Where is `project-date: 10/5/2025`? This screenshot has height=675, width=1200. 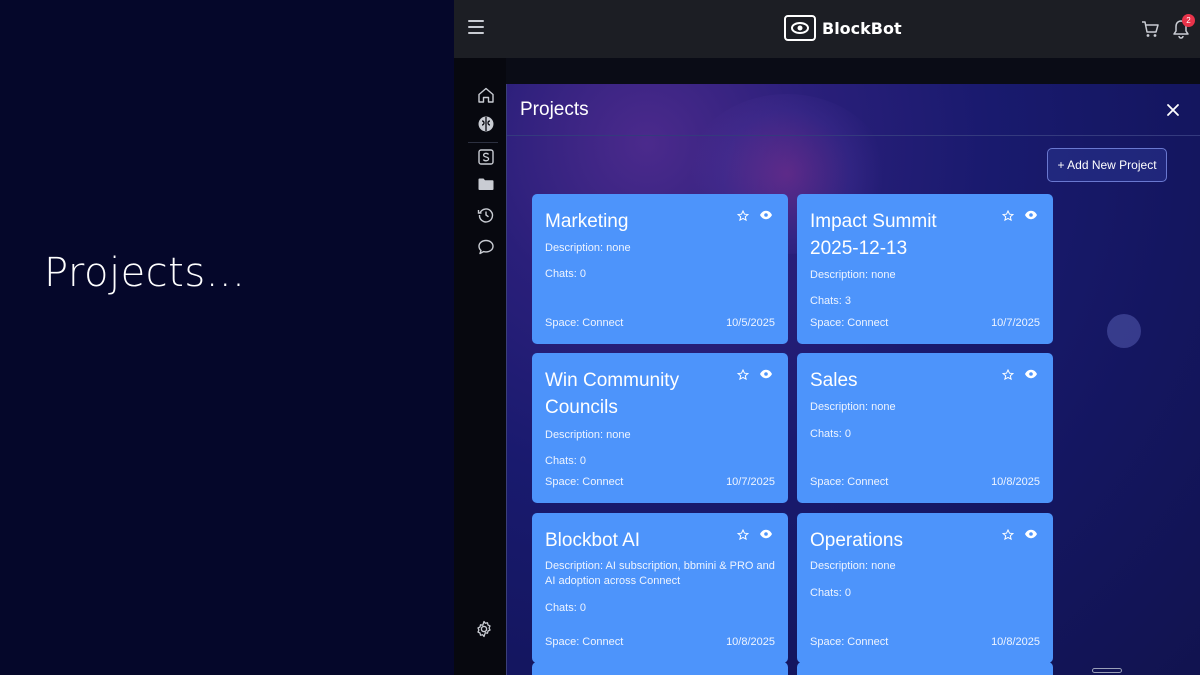
project-date: 10/5/2025 is located at coordinates (750, 323).